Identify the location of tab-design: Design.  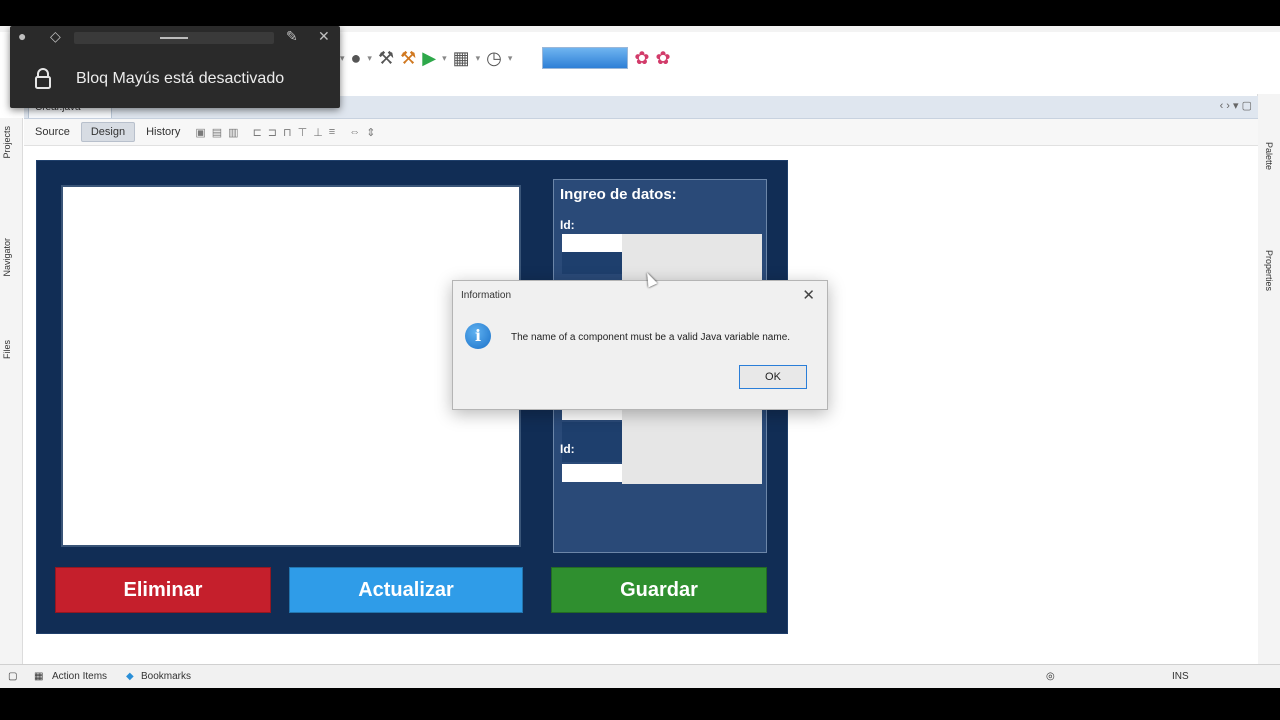
(108, 132).